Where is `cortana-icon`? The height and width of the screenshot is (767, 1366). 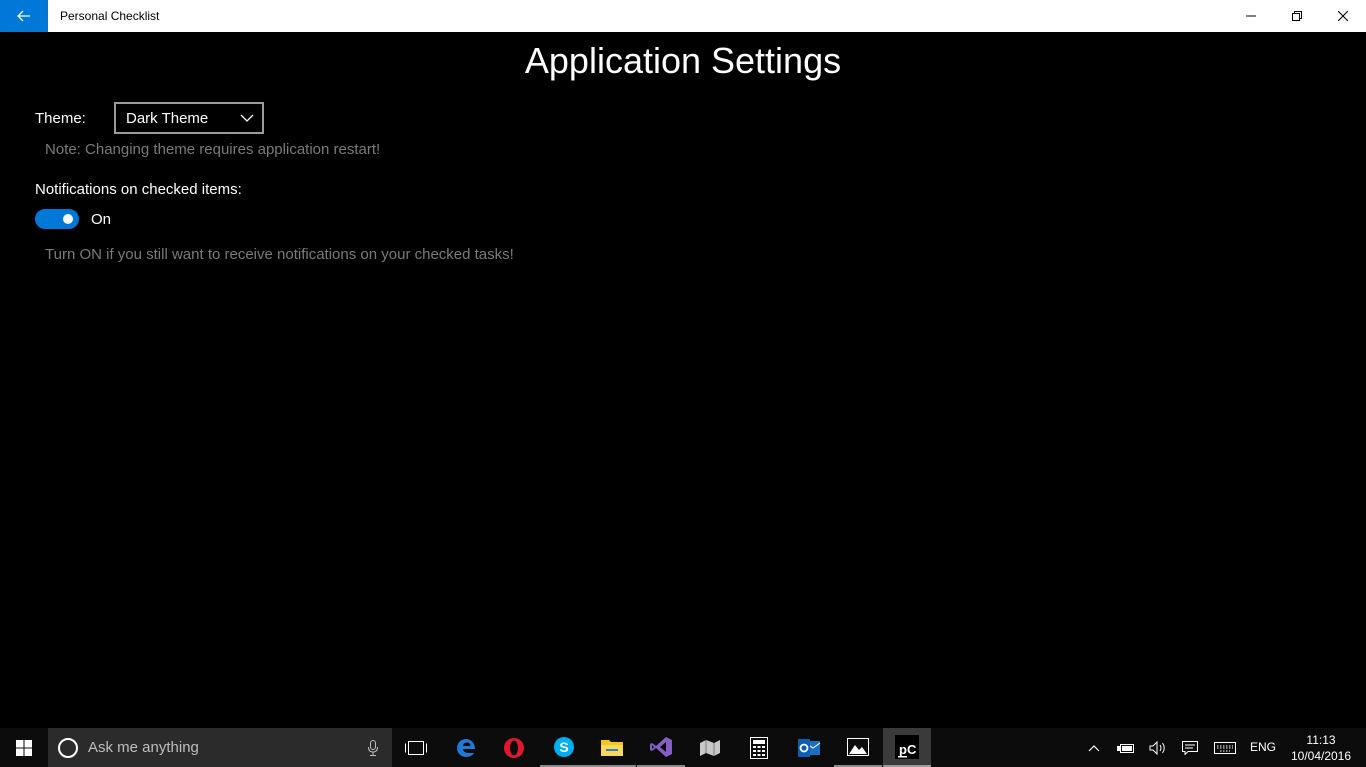
cortana-icon is located at coordinates (68, 748).